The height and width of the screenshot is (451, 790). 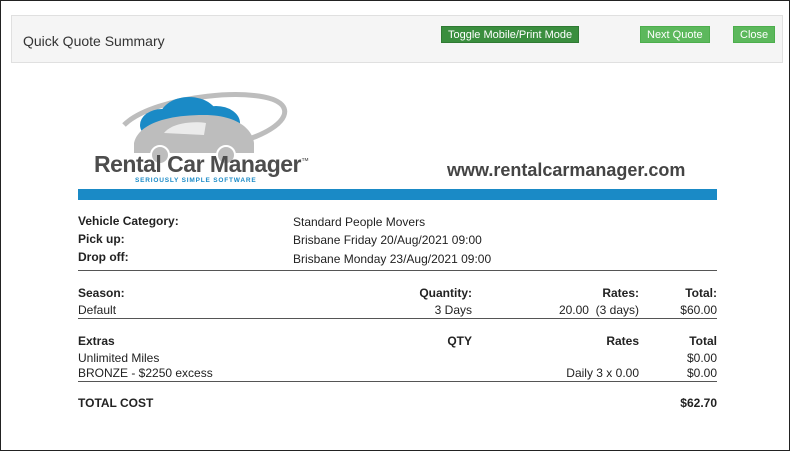 I want to click on logo-name: Rental Car Manager, so click(x=198, y=164).